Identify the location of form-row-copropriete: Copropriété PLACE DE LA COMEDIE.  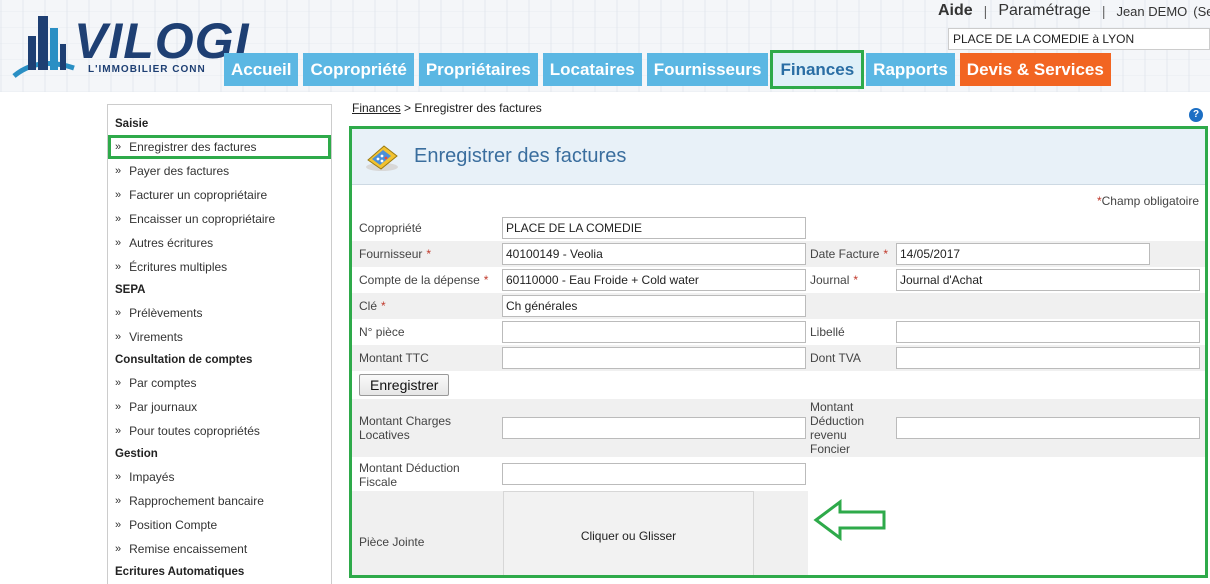
(778, 228).